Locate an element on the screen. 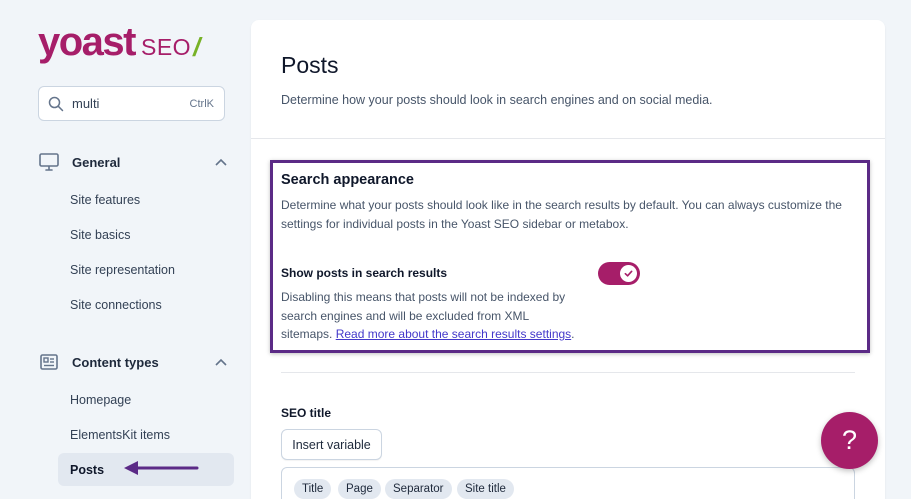 The height and width of the screenshot is (499, 911). logo-seo: SEO is located at coordinates (166, 47).